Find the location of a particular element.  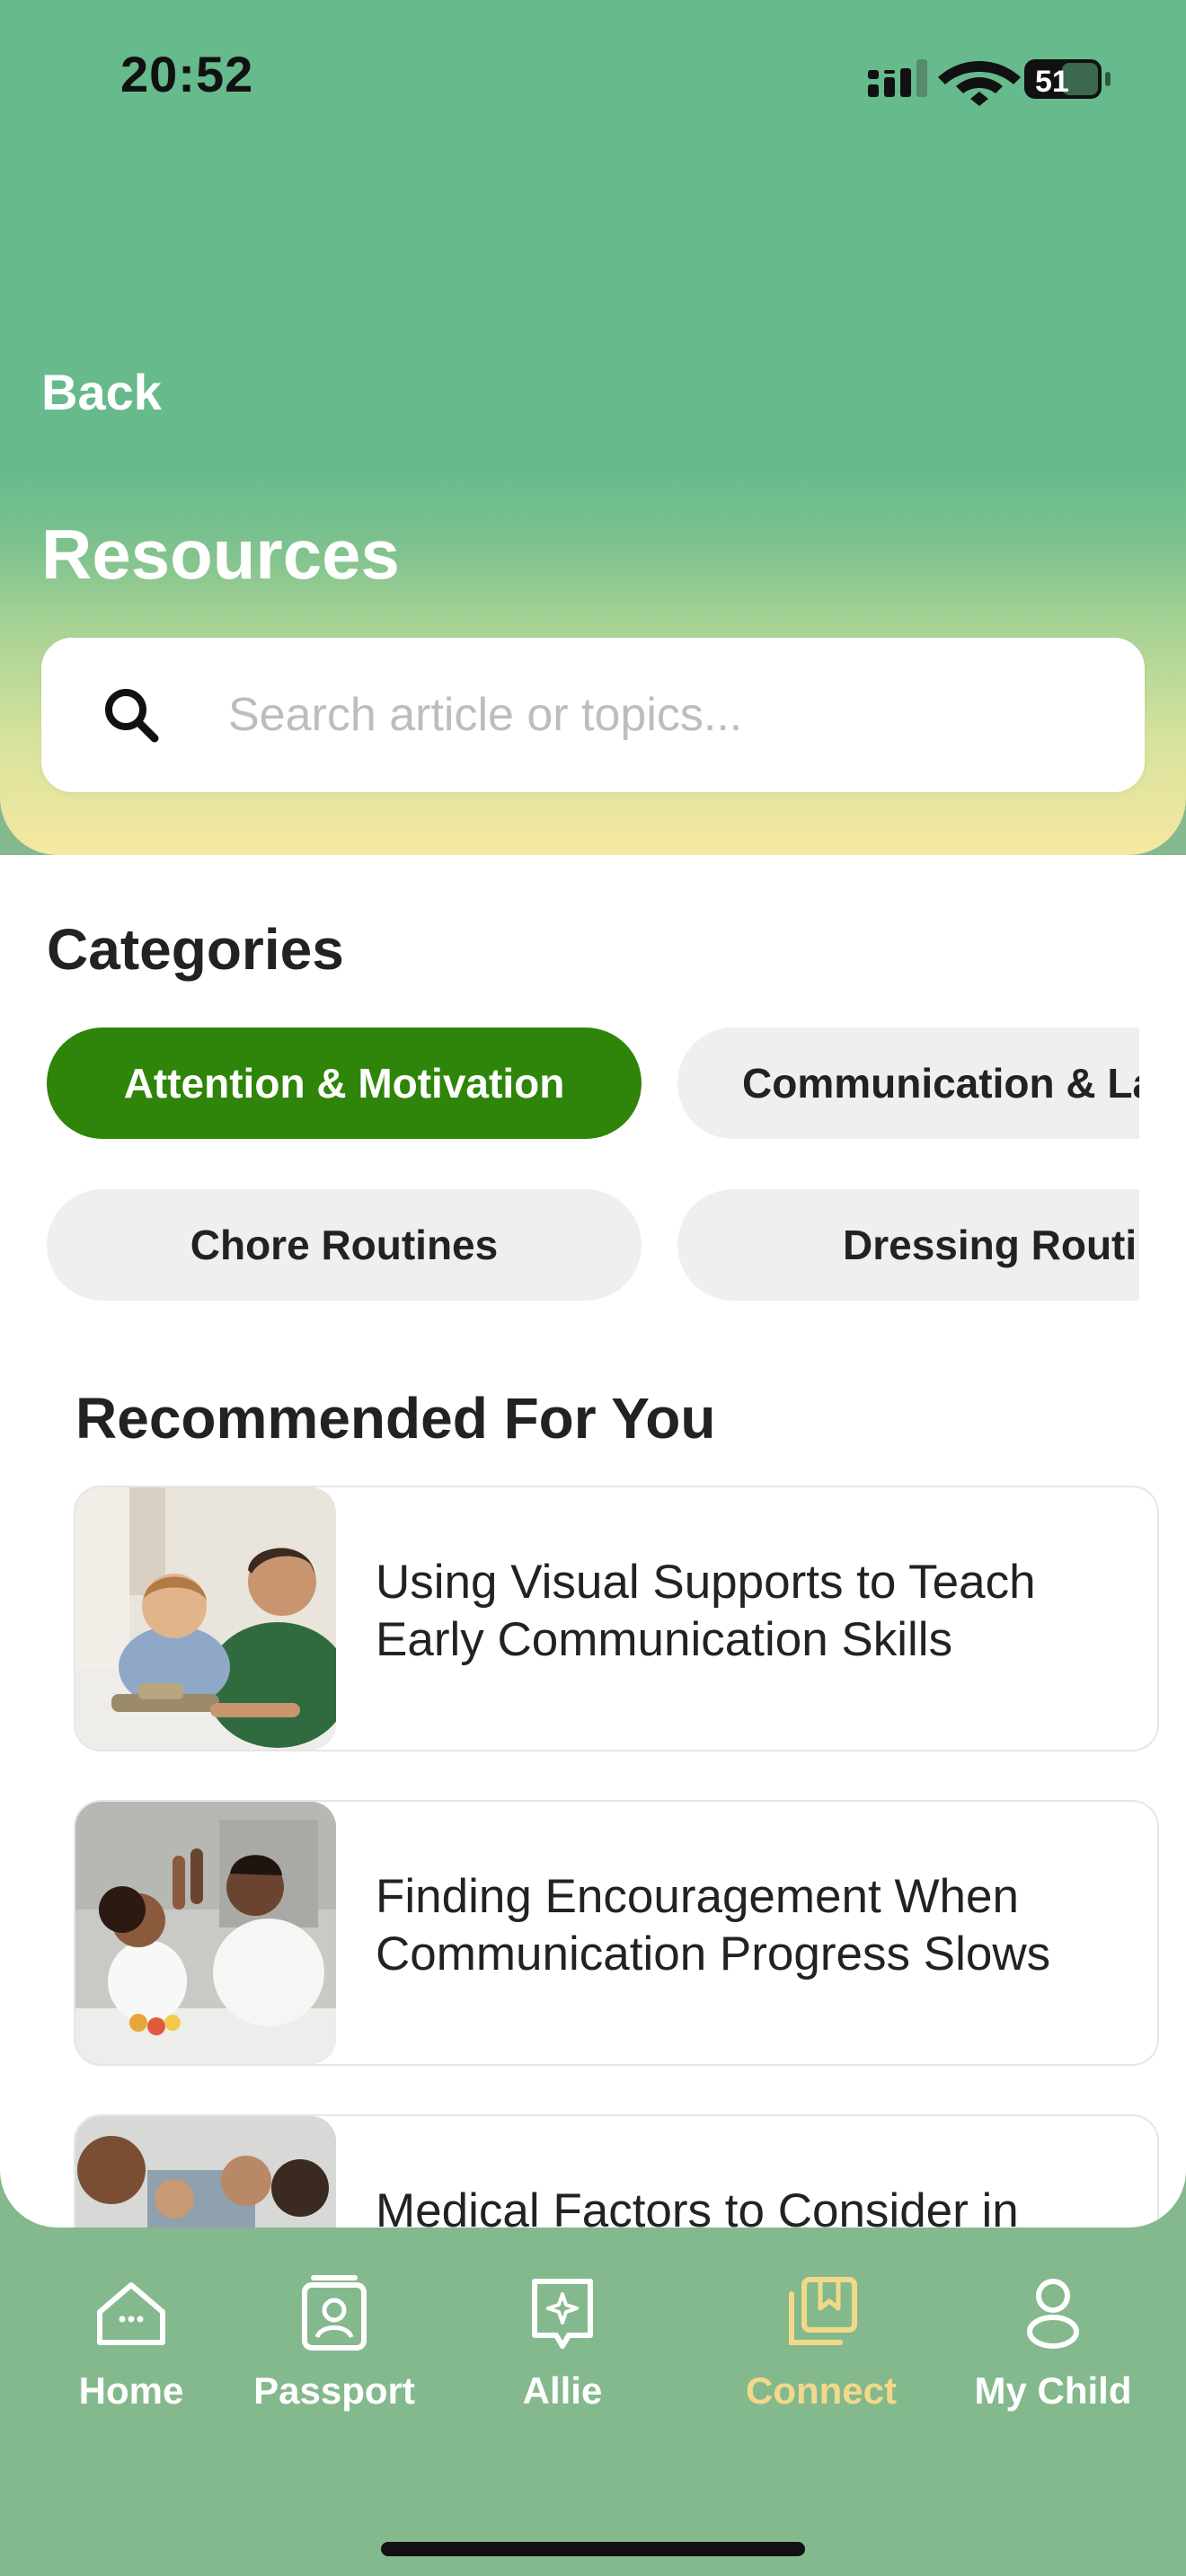

tab-my-child: My Child is located at coordinates (1053, 2342).